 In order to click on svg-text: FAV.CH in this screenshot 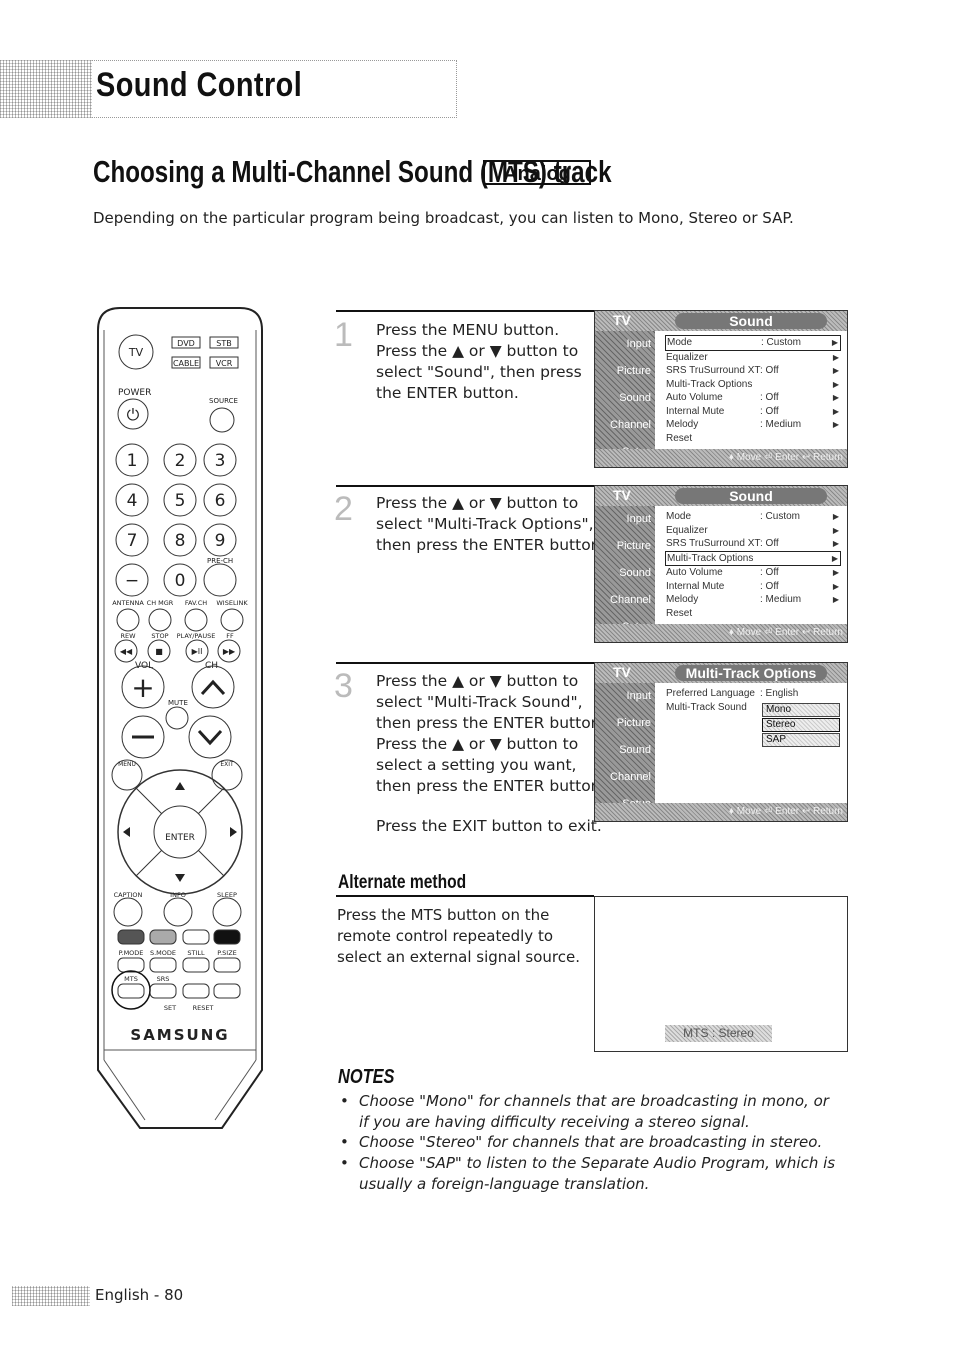, I will do `click(196, 603)`.